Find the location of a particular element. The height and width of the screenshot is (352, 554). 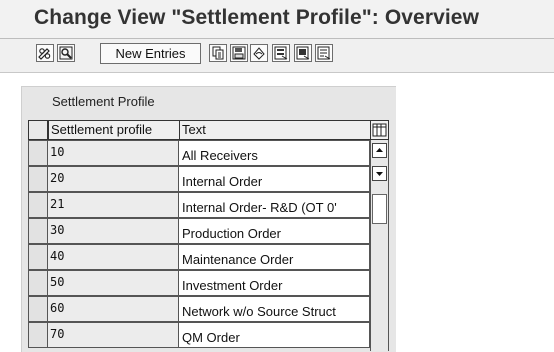

column-header-settlement-profile: Settlement profile is located at coordinates (114, 130).